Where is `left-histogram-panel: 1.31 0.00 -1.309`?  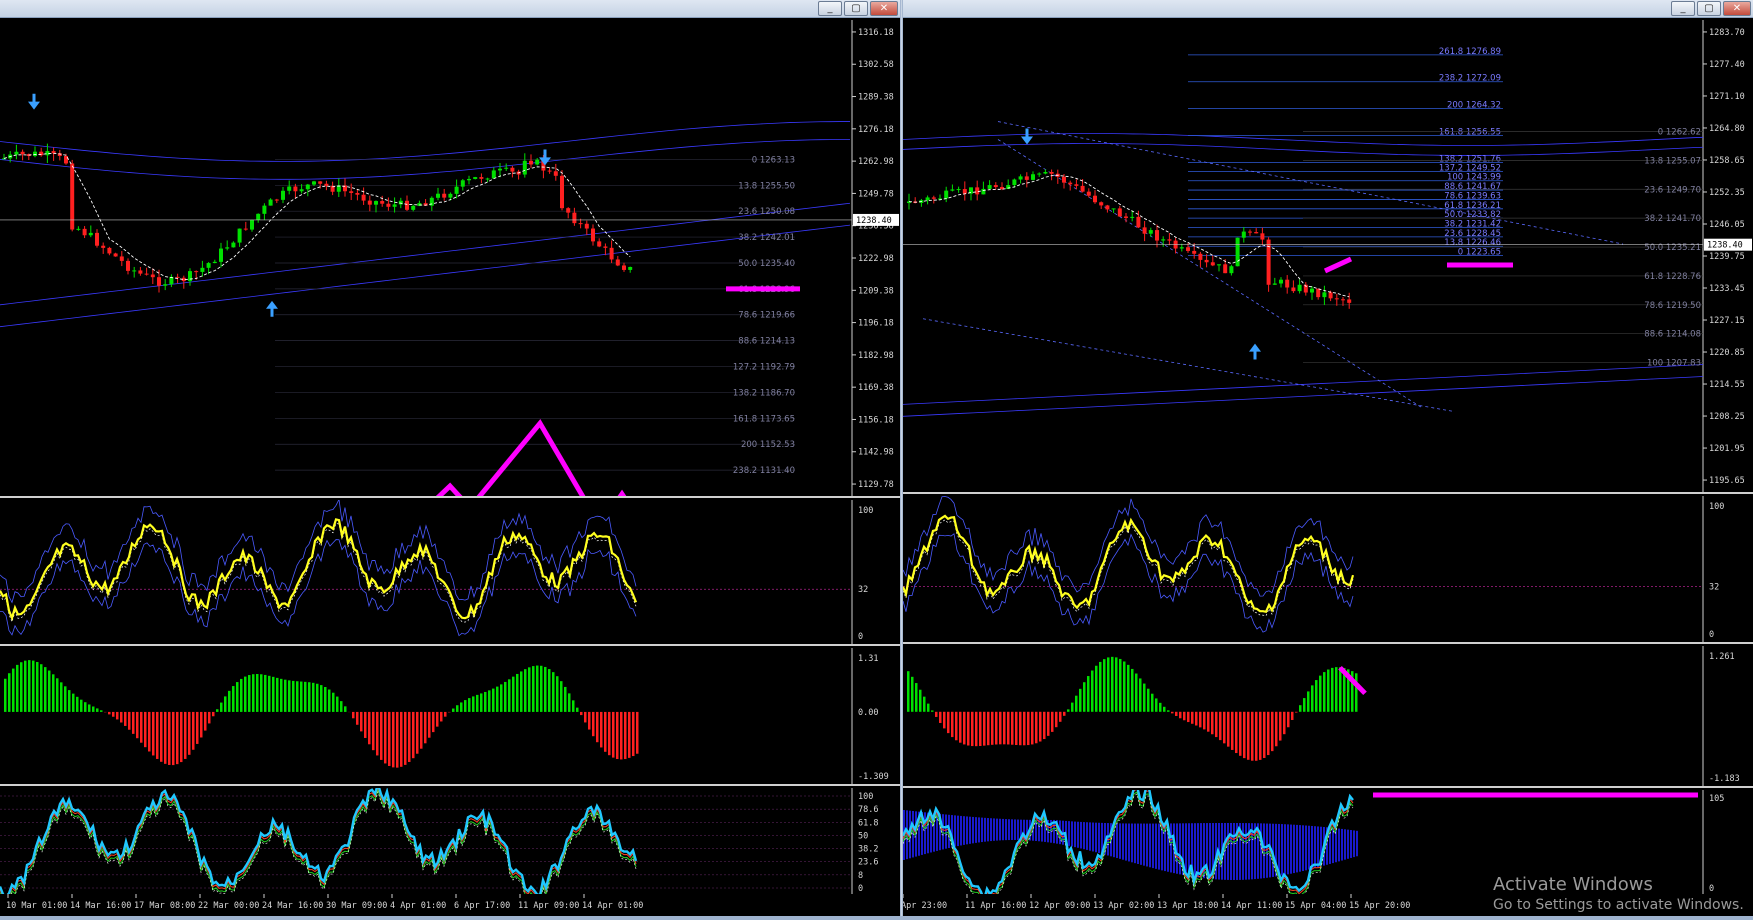
left-histogram-panel: 1.31 0.00 -1.309 is located at coordinates (450, 717).